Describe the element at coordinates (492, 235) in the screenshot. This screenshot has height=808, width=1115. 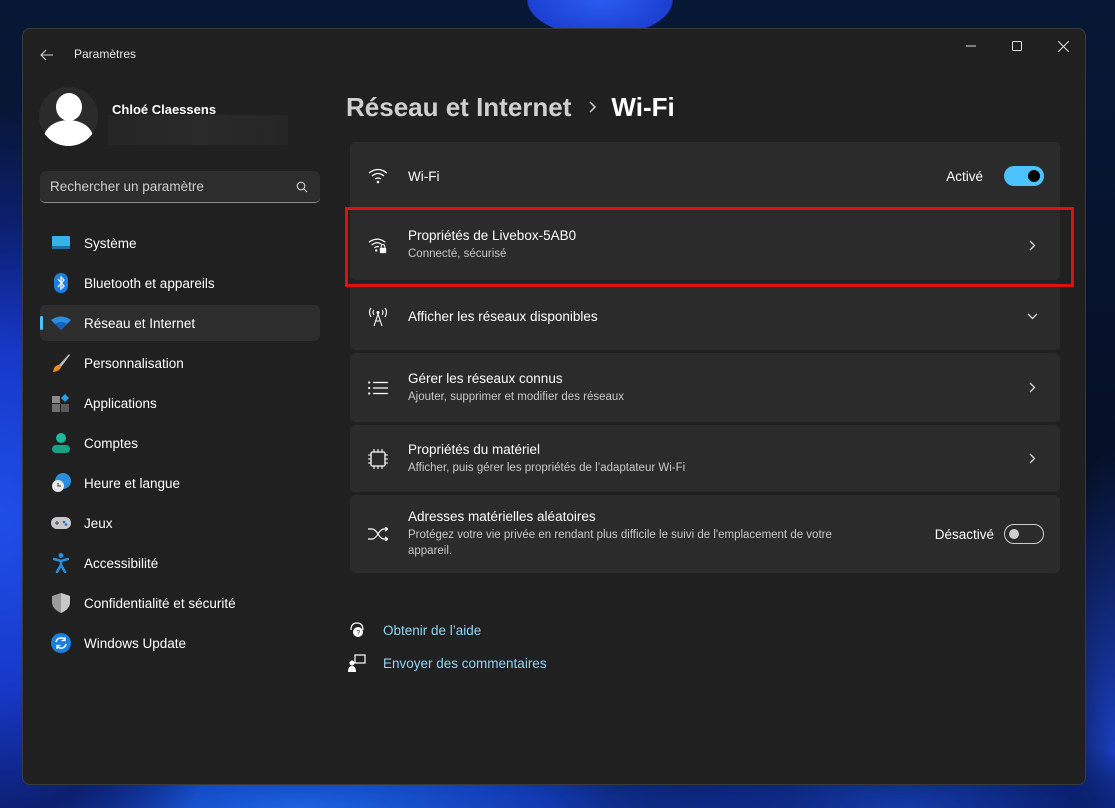
I see `network-properties-title: Propriétés de Livebox-5AB0` at that location.